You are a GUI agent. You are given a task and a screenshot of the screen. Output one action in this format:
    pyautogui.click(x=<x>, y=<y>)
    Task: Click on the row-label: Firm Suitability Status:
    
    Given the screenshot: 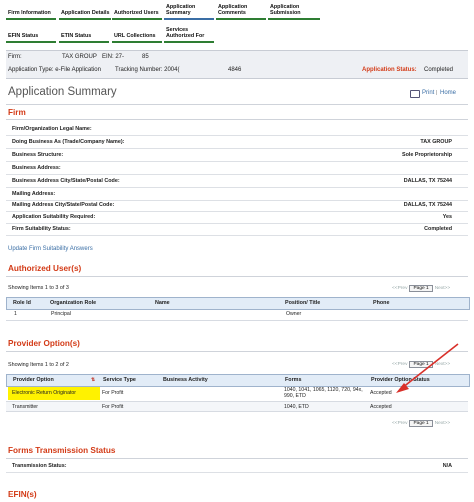 What is the action you would take?
    pyautogui.click(x=41, y=229)
    